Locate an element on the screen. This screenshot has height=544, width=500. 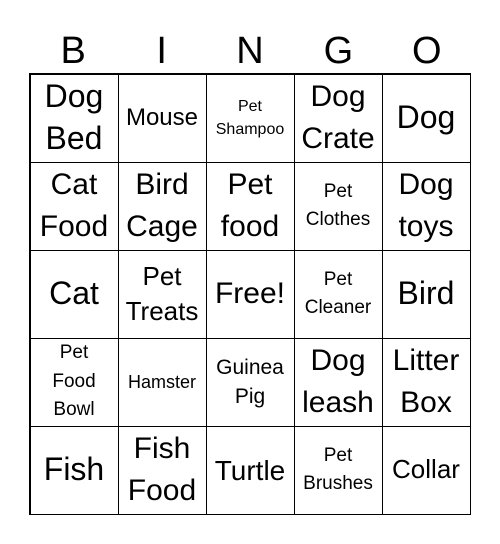
header-letter-o: O is located at coordinates (427, 51).